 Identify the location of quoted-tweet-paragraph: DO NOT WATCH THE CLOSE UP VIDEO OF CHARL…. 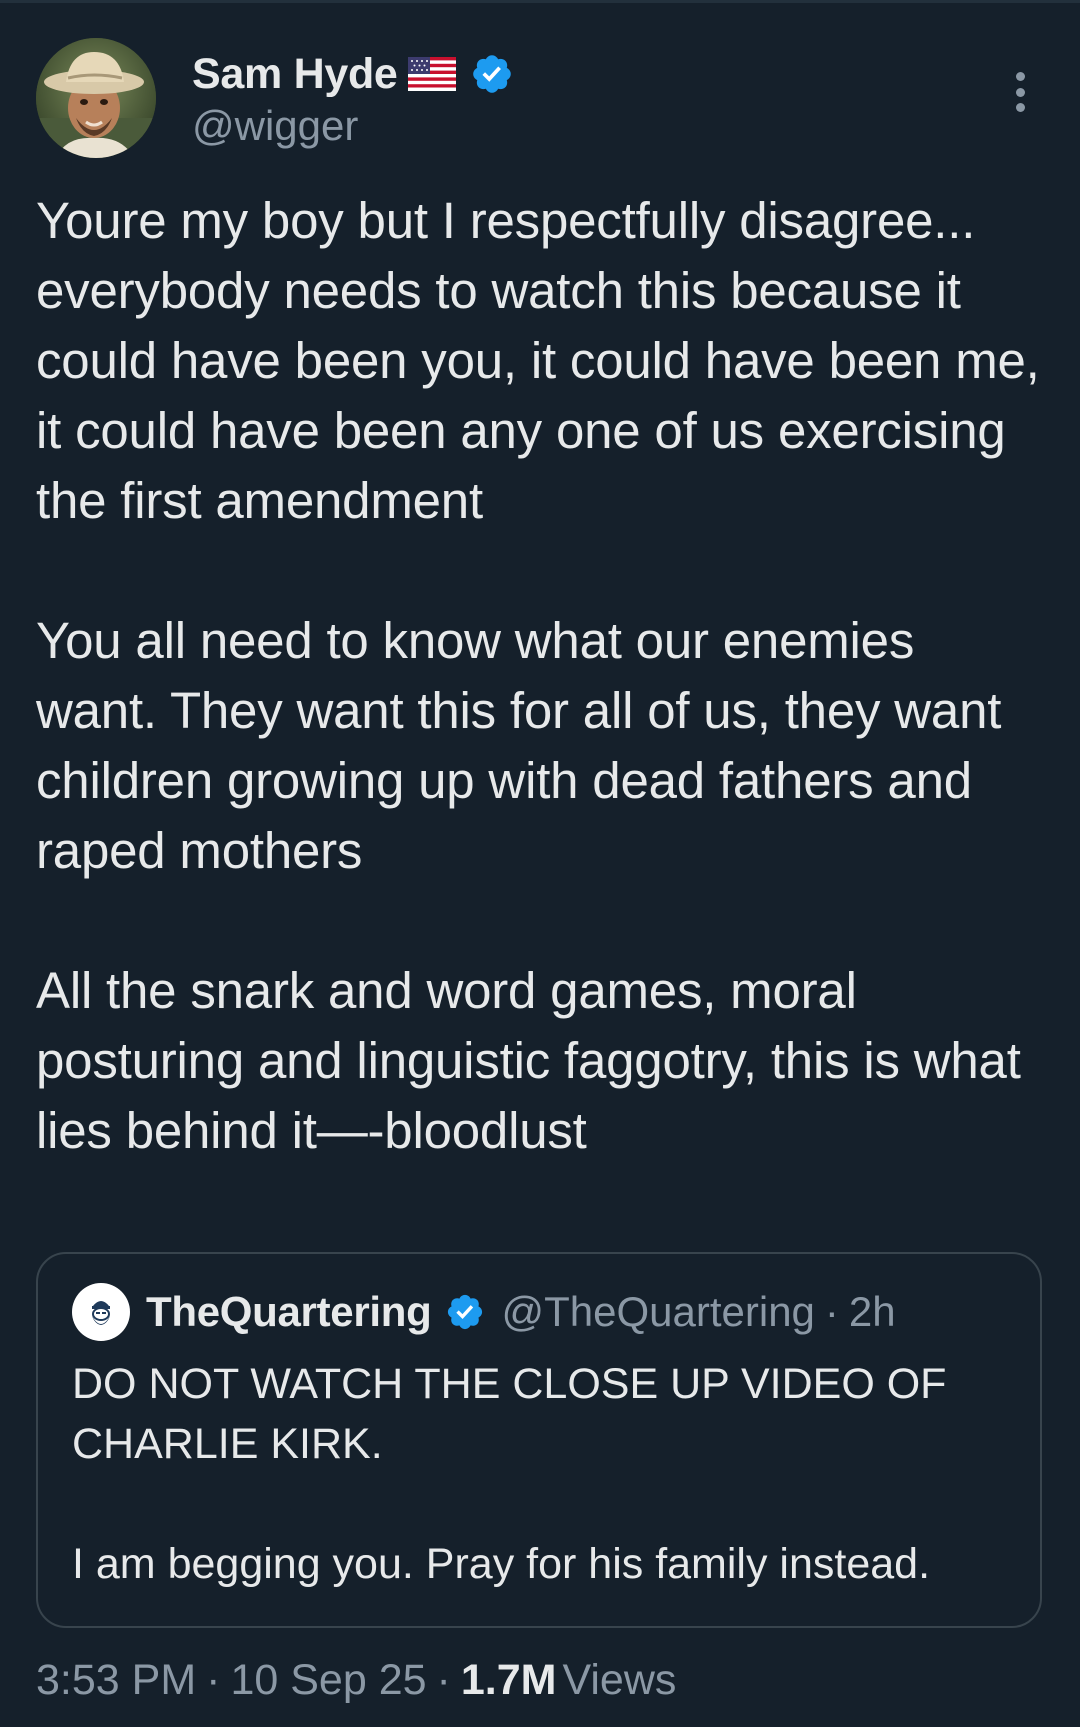
(509, 1414).